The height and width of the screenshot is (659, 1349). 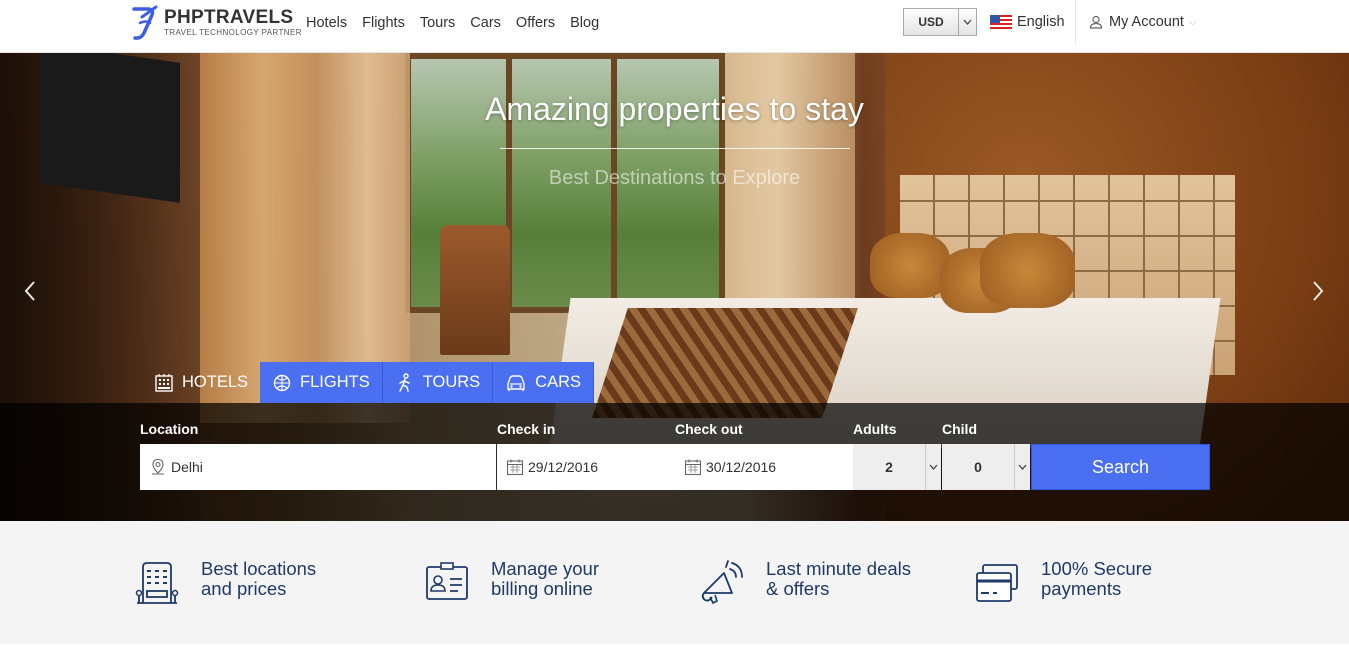 What do you see at coordinates (674, 109) in the screenshot?
I see `hero-title: Amazing properties to stay` at bounding box center [674, 109].